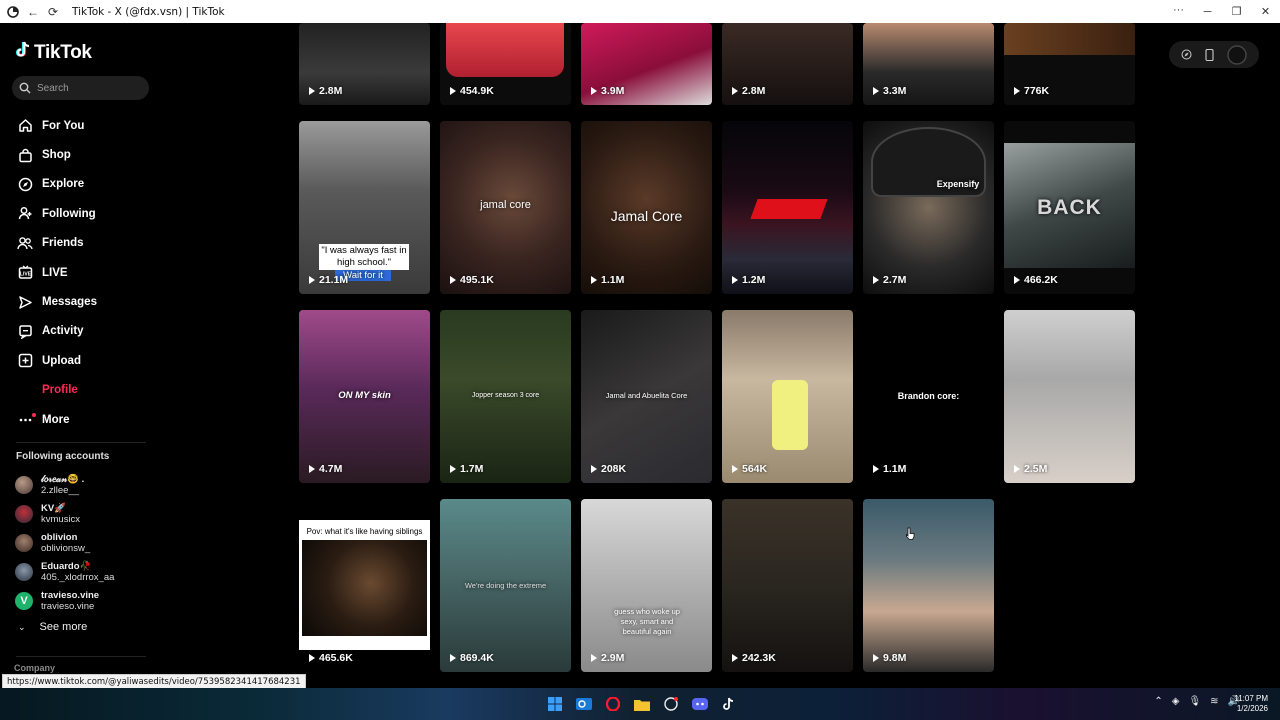 This screenshot has height=720, width=1280. Describe the element at coordinates (787, 207) in the screenshot. I see `video-tile: 1.2M` at that location.